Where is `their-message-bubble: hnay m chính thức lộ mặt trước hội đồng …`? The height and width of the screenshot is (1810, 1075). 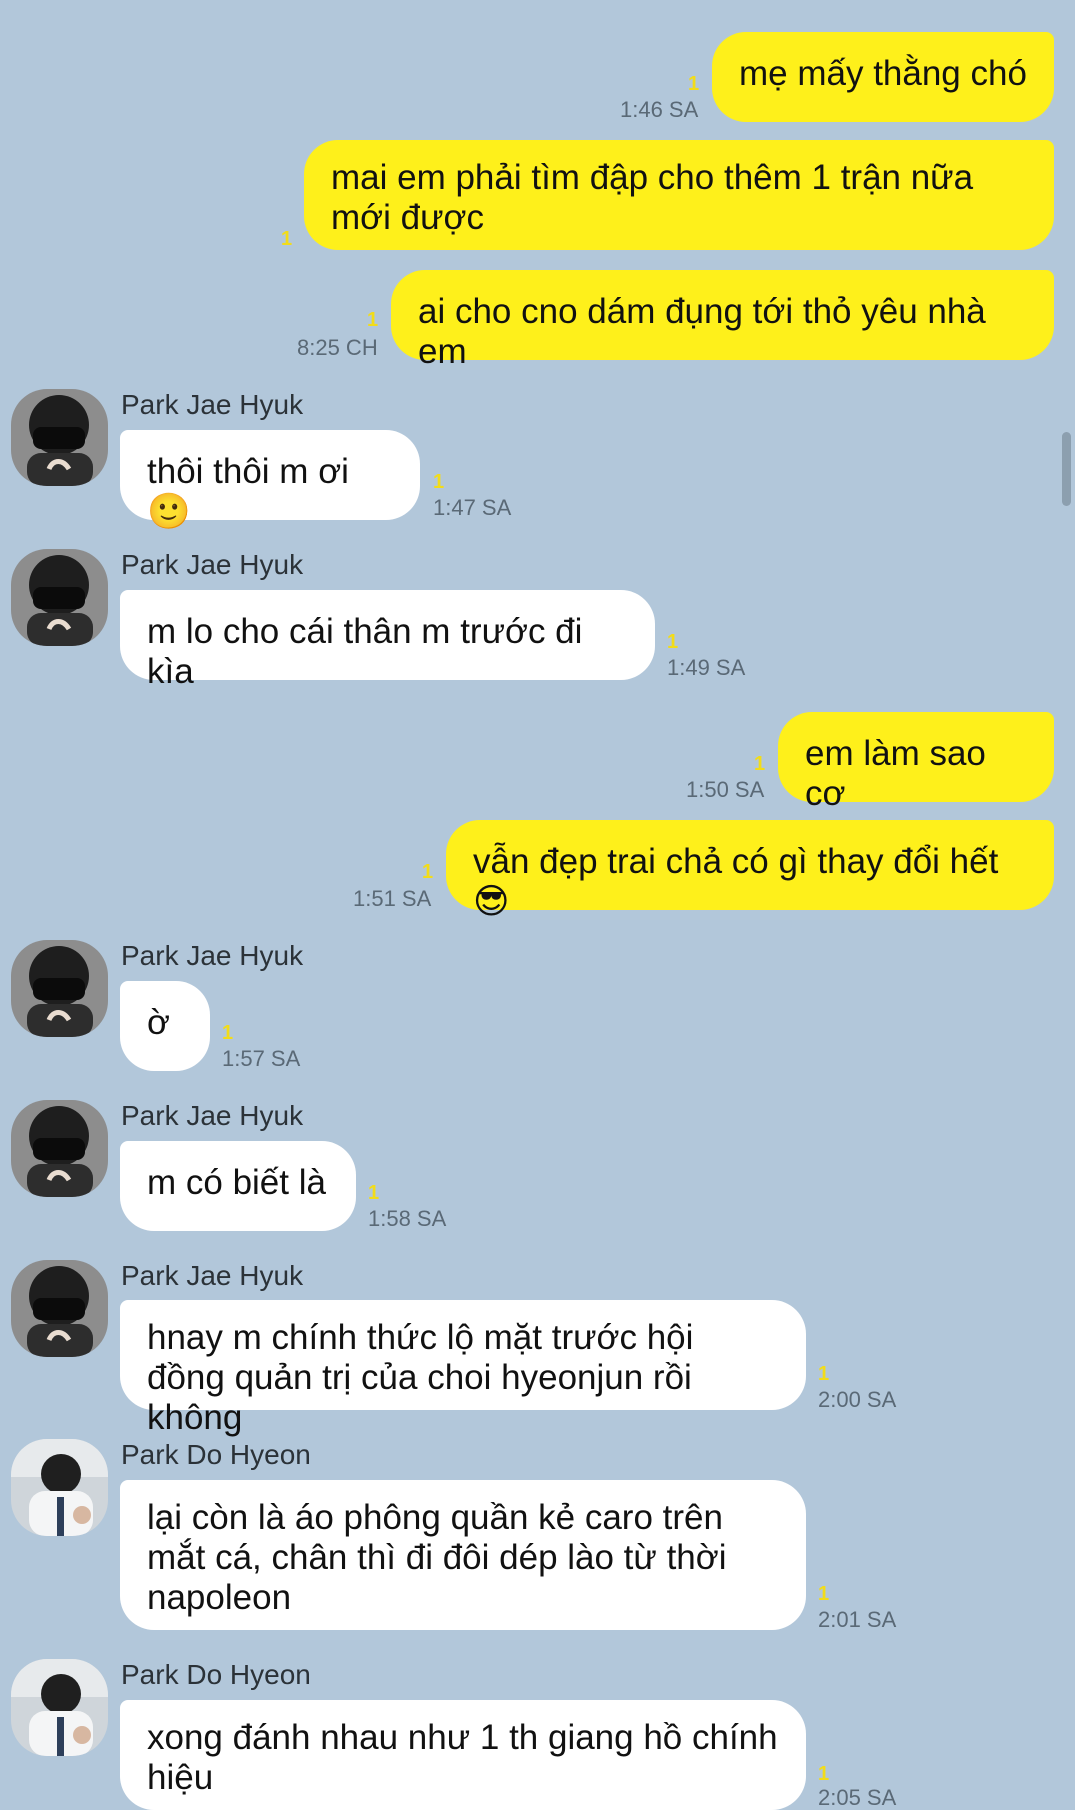
their-message-bubble: hnay m chính thức lộ mặt trước hội đồng … is located at coordinates (463, 1368).